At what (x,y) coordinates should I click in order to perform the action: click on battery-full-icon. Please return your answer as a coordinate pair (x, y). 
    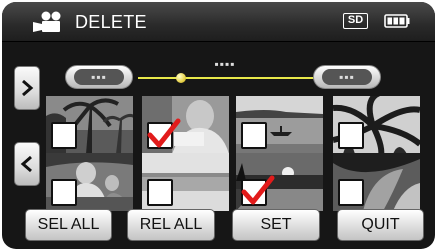
    Looking at the image, I should click on (397, 21).